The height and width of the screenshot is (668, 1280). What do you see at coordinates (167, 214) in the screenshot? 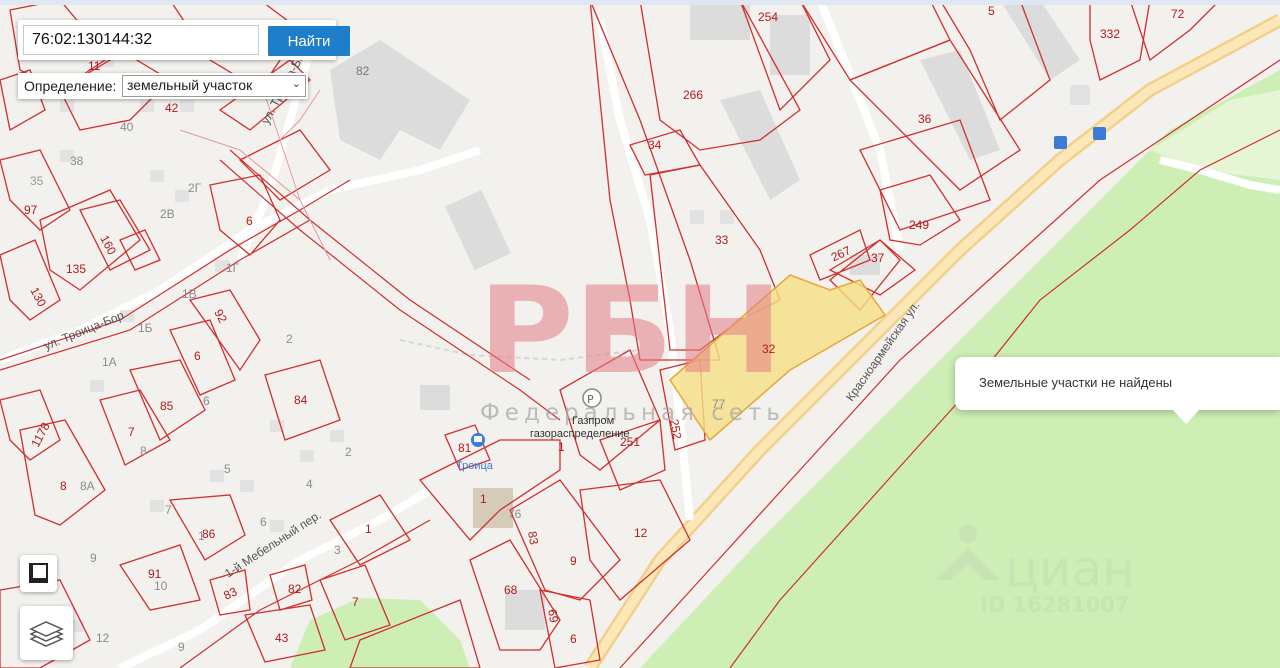
I see `svg-text: 2В` at bounding box center [167, 214].